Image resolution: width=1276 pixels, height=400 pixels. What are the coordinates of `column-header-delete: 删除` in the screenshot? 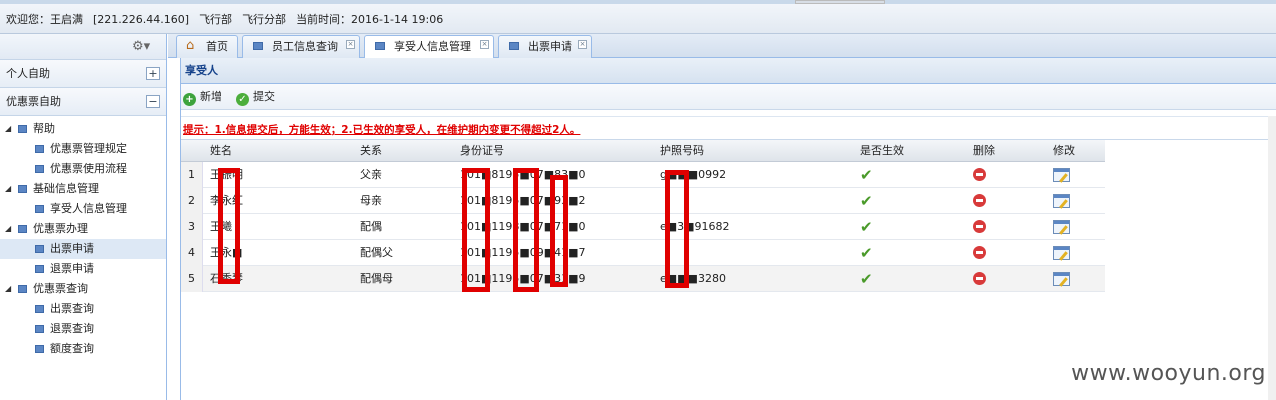 It's located at (984, 151).